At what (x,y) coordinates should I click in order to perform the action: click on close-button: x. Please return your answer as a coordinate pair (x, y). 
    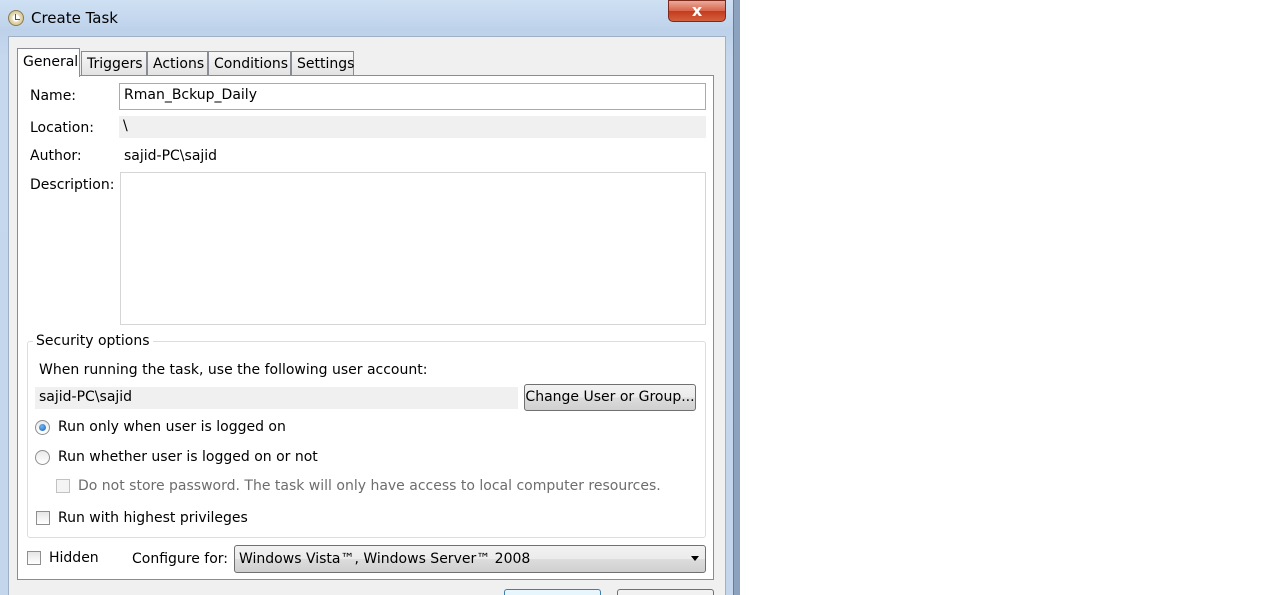
    Looking at the image, I should click on (697, 11).